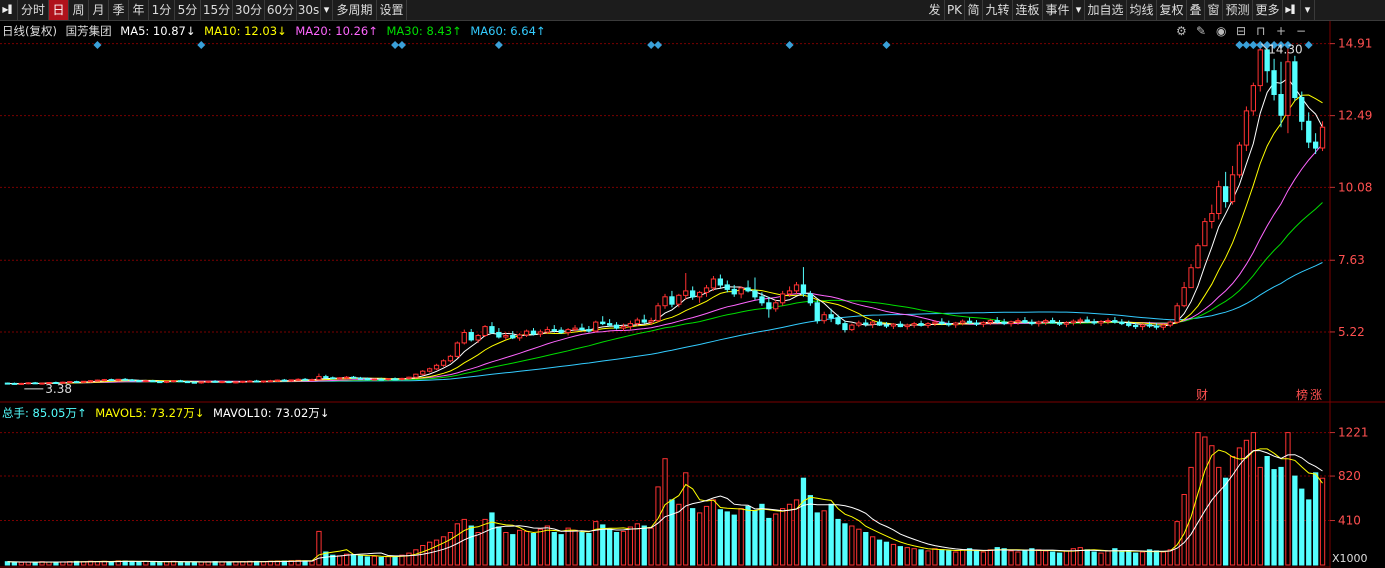 This screenshot has height=568, width=1385. Describe the element at coordinates (1292, 10) in the screenshot. I see `expand-right-icon: ▶▌` at that location.